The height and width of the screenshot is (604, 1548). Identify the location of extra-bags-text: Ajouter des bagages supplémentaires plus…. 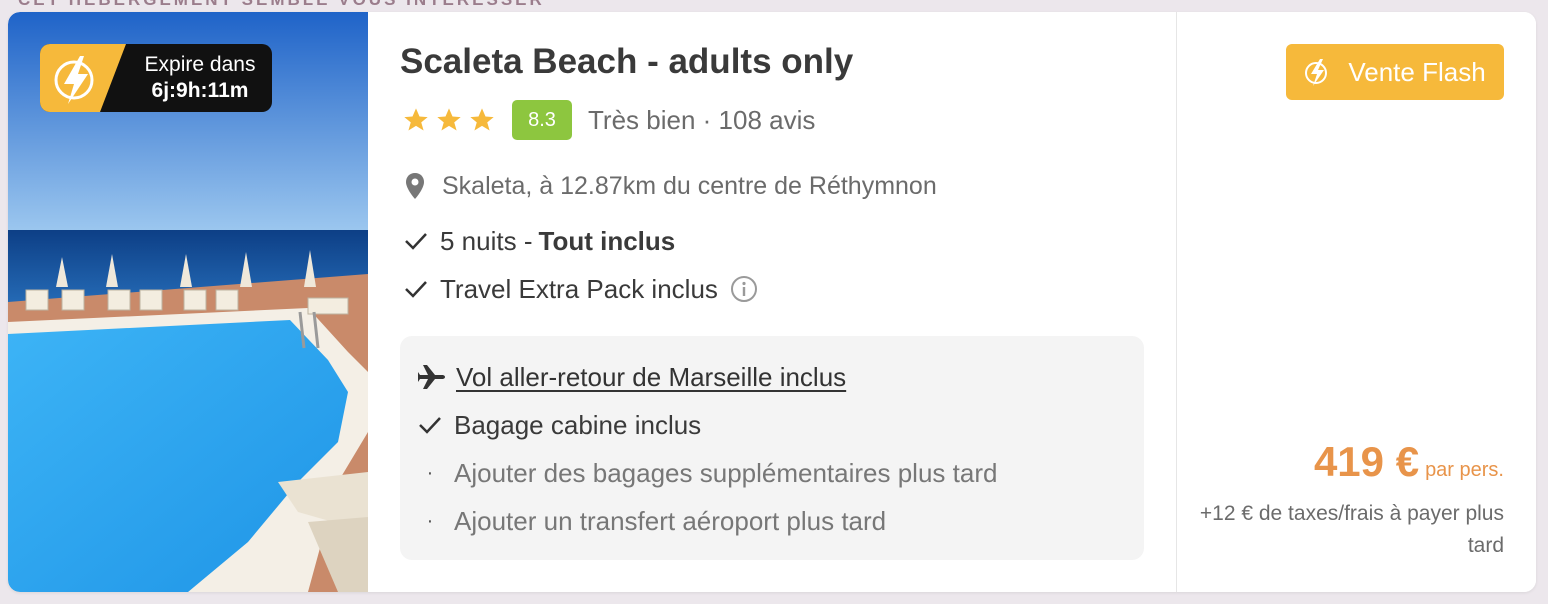
(726, 472).